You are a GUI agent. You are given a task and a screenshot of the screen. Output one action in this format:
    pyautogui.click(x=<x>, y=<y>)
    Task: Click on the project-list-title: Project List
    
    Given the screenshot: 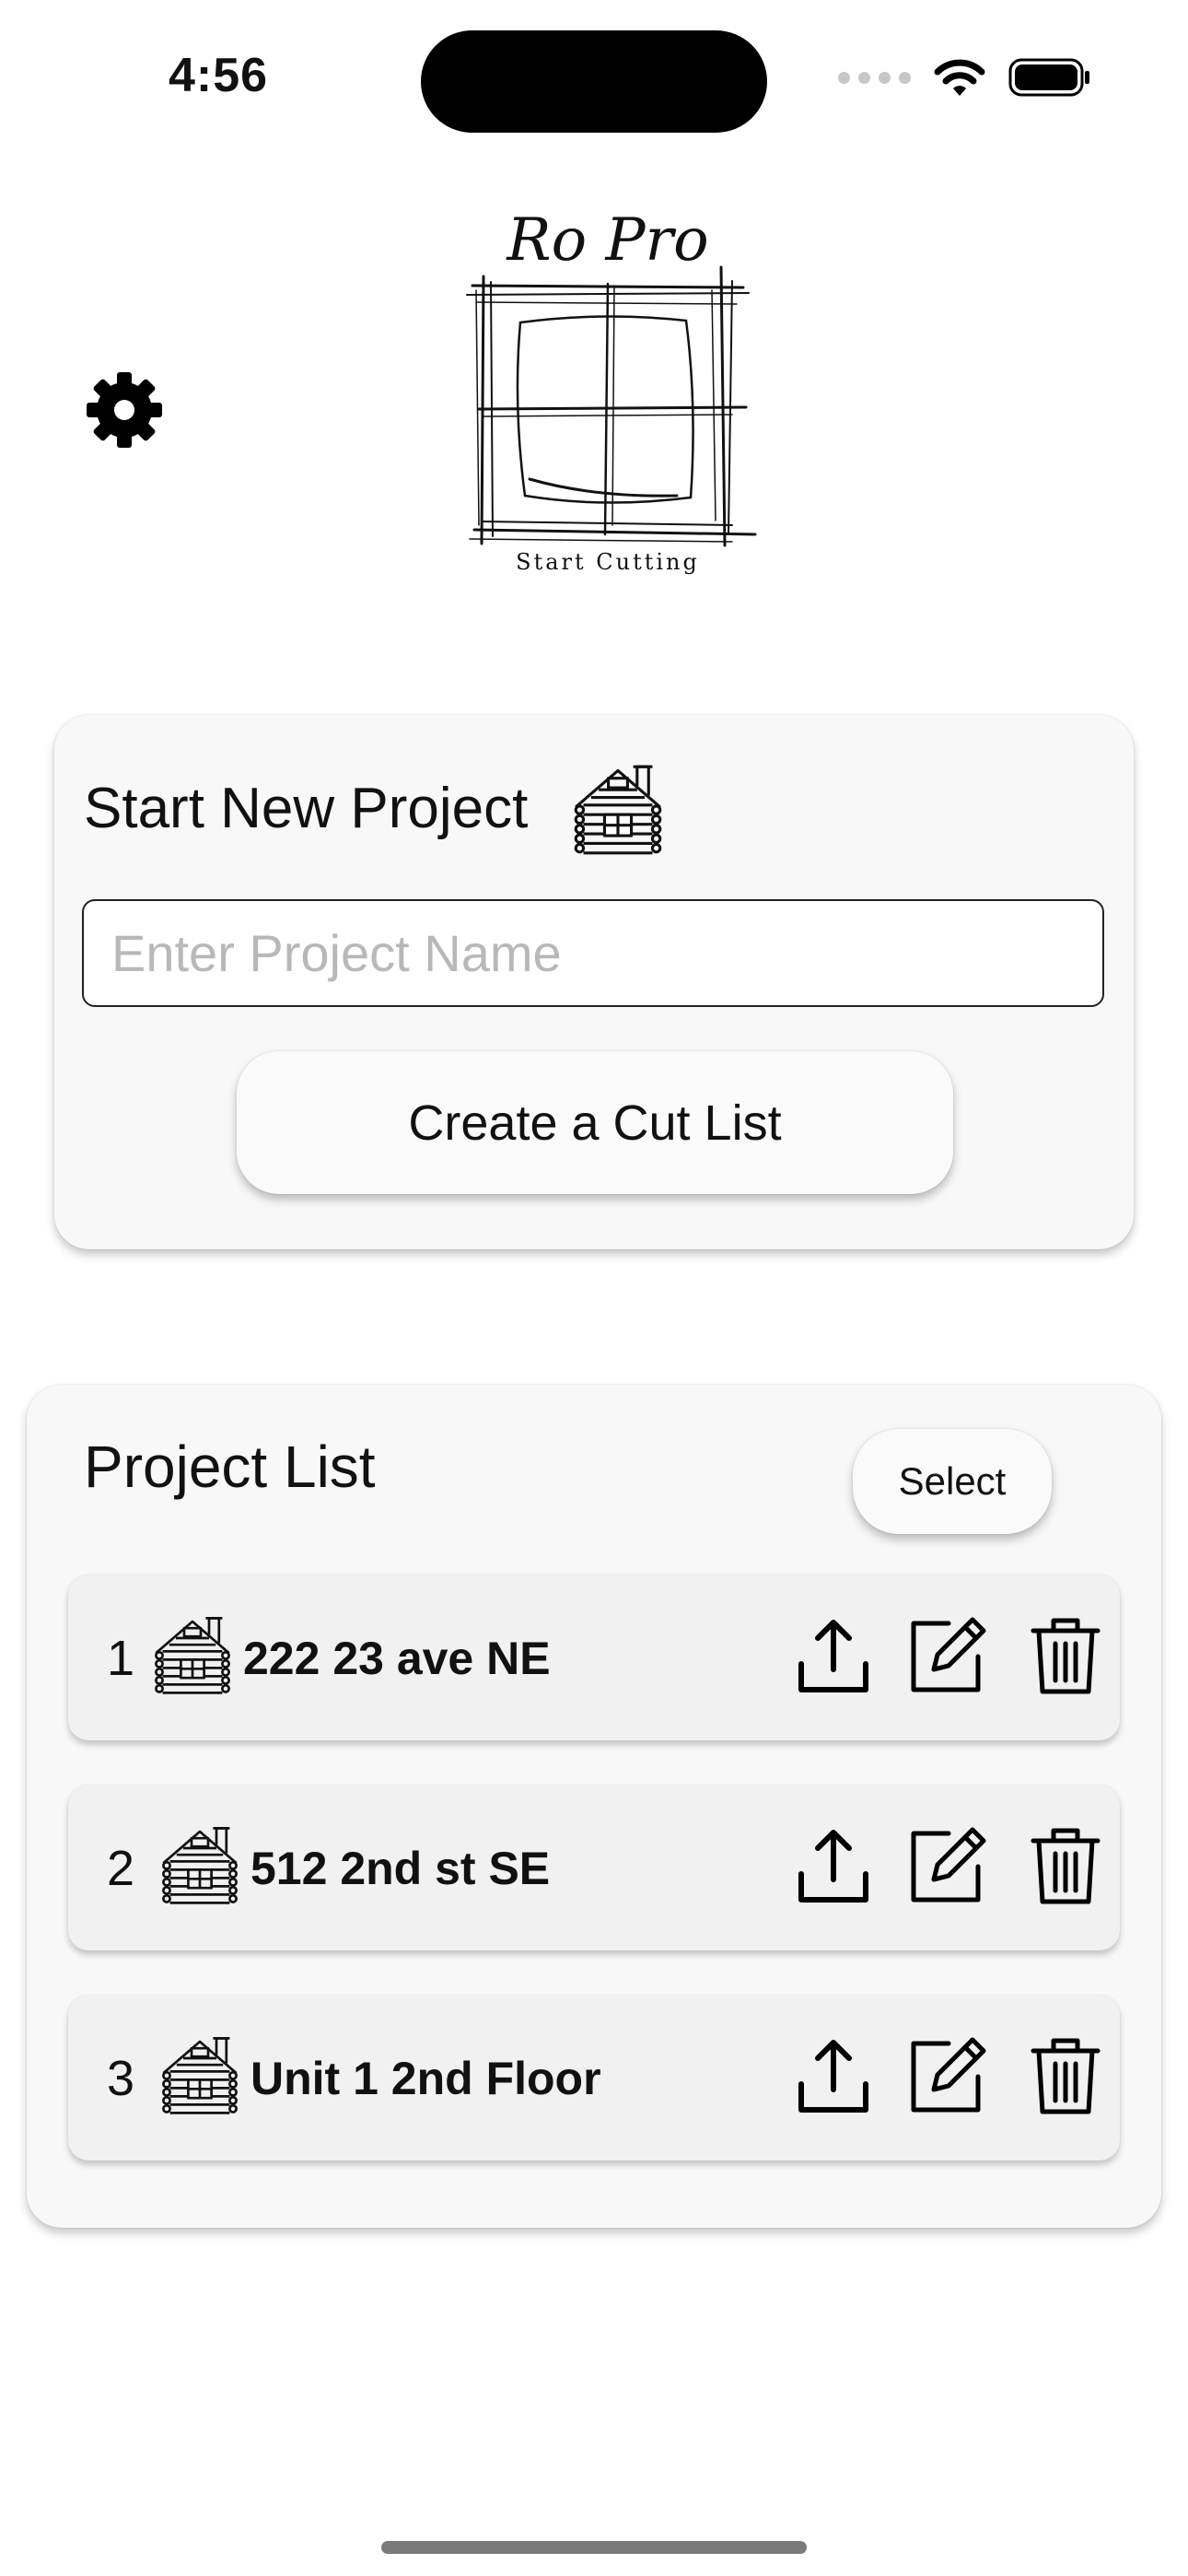 What is the action you would take?
    pyautogui.click(x=230, y=1467)
    